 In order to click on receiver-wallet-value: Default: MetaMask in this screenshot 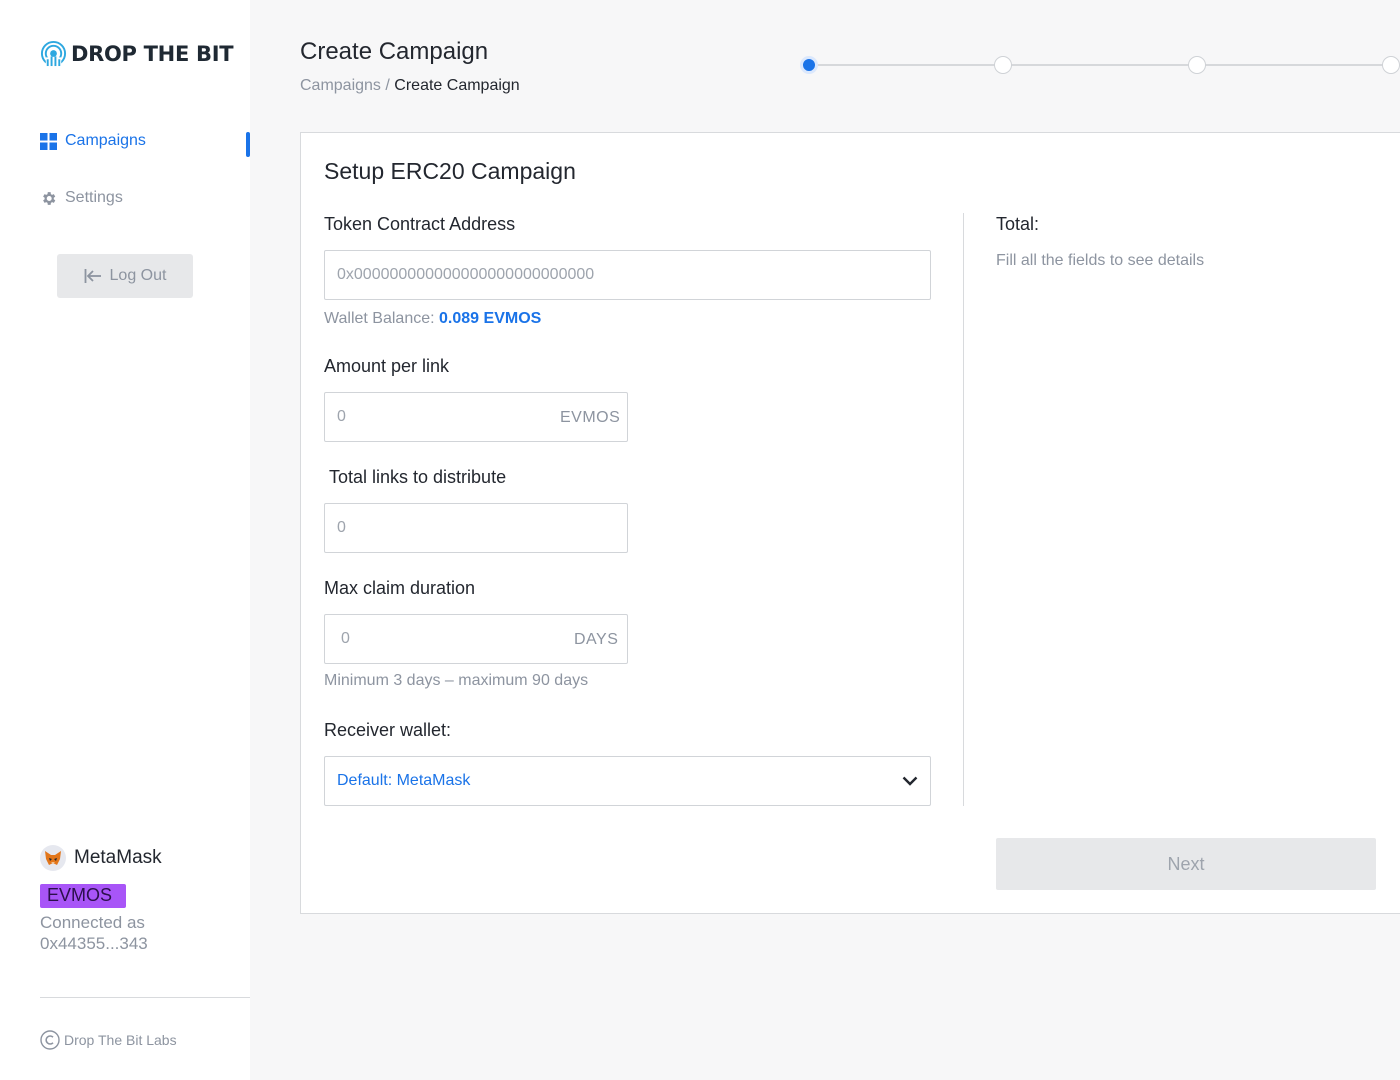, I will do `click(404, 780)`.